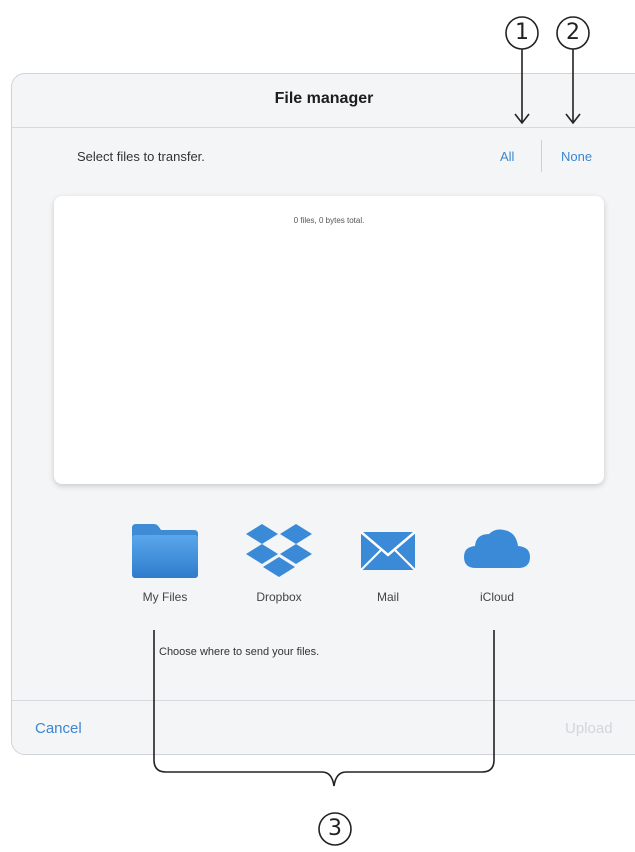  What do you see at coordinates (497, 548) in the screenshot?
I see `cloud-icon` at bounding box center [497, 548].